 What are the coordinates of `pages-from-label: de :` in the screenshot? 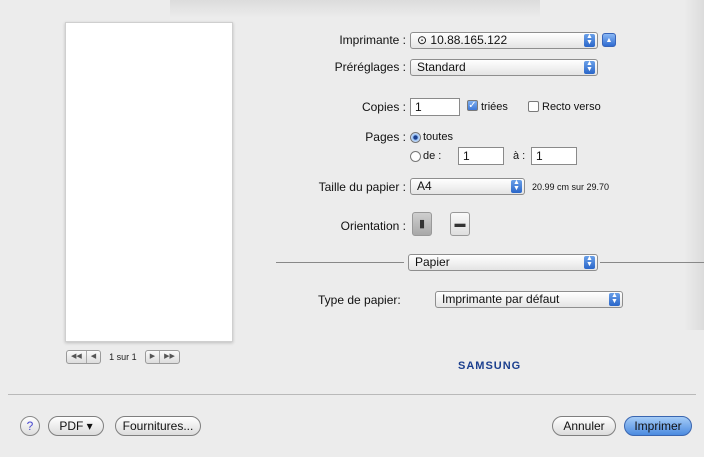 It's located at (432, 156).